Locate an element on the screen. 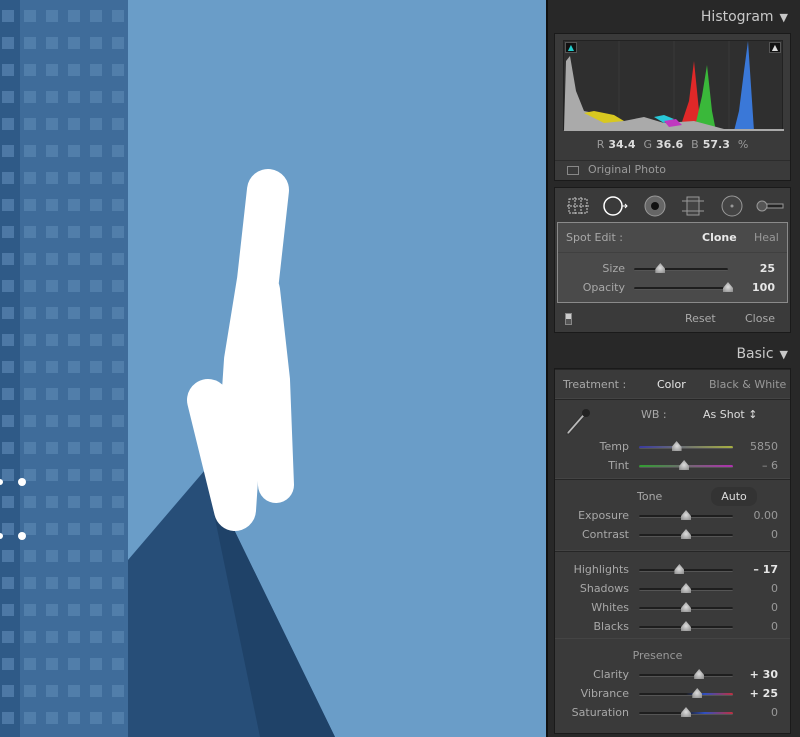 The width and height of the screenshot is (800, 737). adjustment-brush-icon is located at coordinates (770, 206).